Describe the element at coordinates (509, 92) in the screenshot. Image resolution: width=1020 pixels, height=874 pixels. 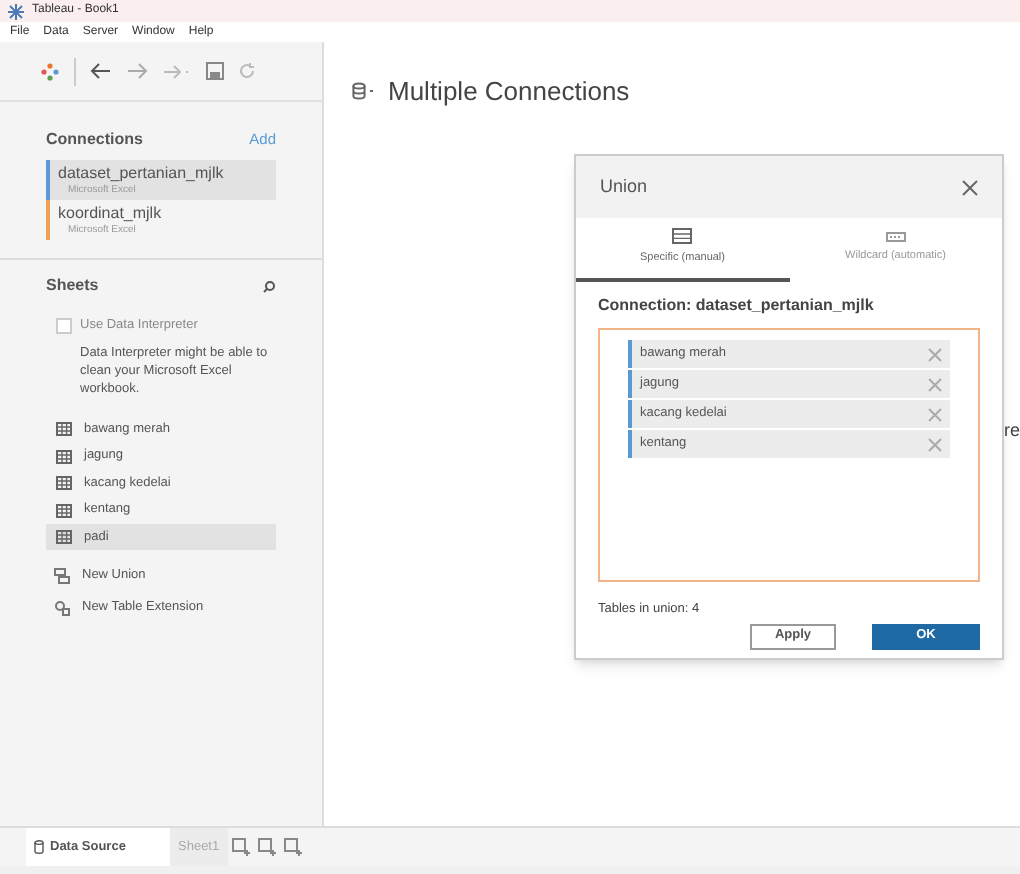
I see `canvas-title: Multiple Connections` at that location.